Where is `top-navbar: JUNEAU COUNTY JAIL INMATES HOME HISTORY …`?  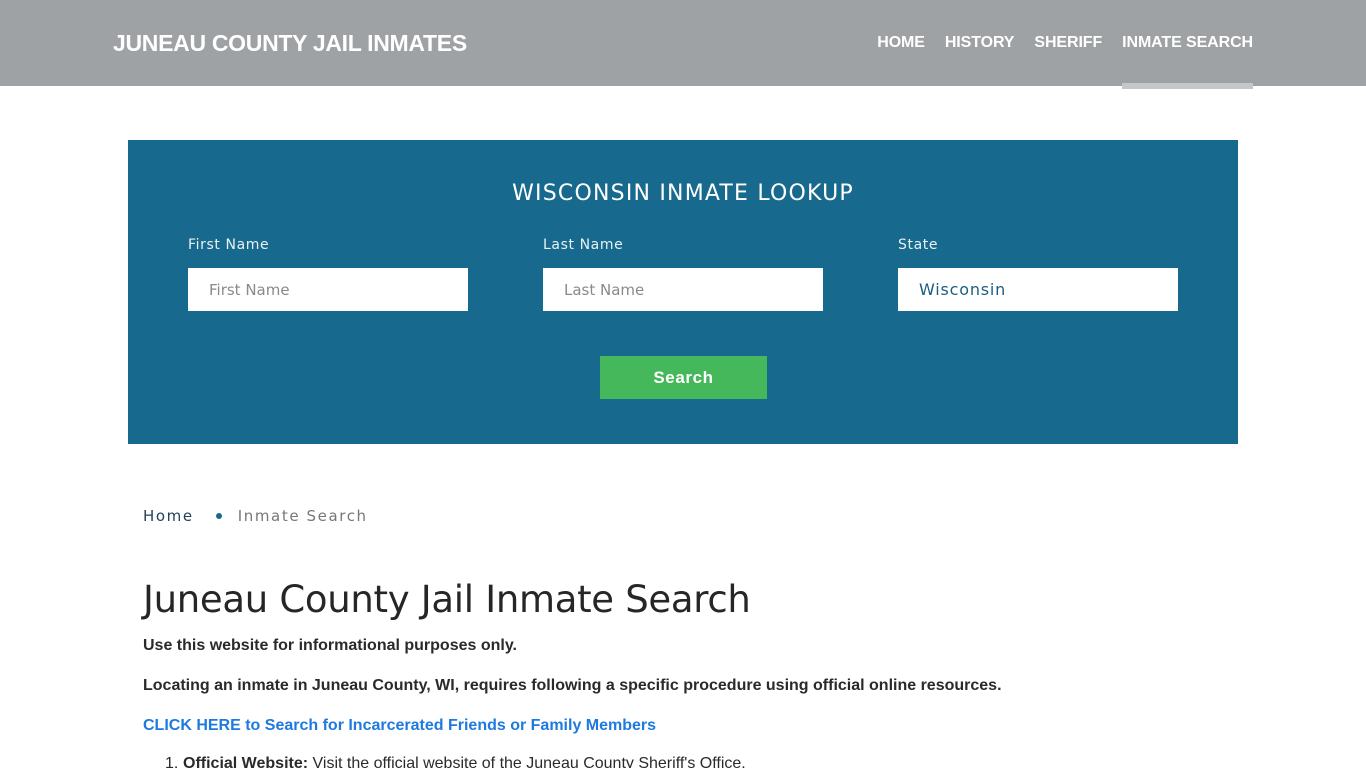
top-navbar: JUNEAU COUNTY JAIL INMATES HOME HISTORY … is located at coordinates (683, 44).